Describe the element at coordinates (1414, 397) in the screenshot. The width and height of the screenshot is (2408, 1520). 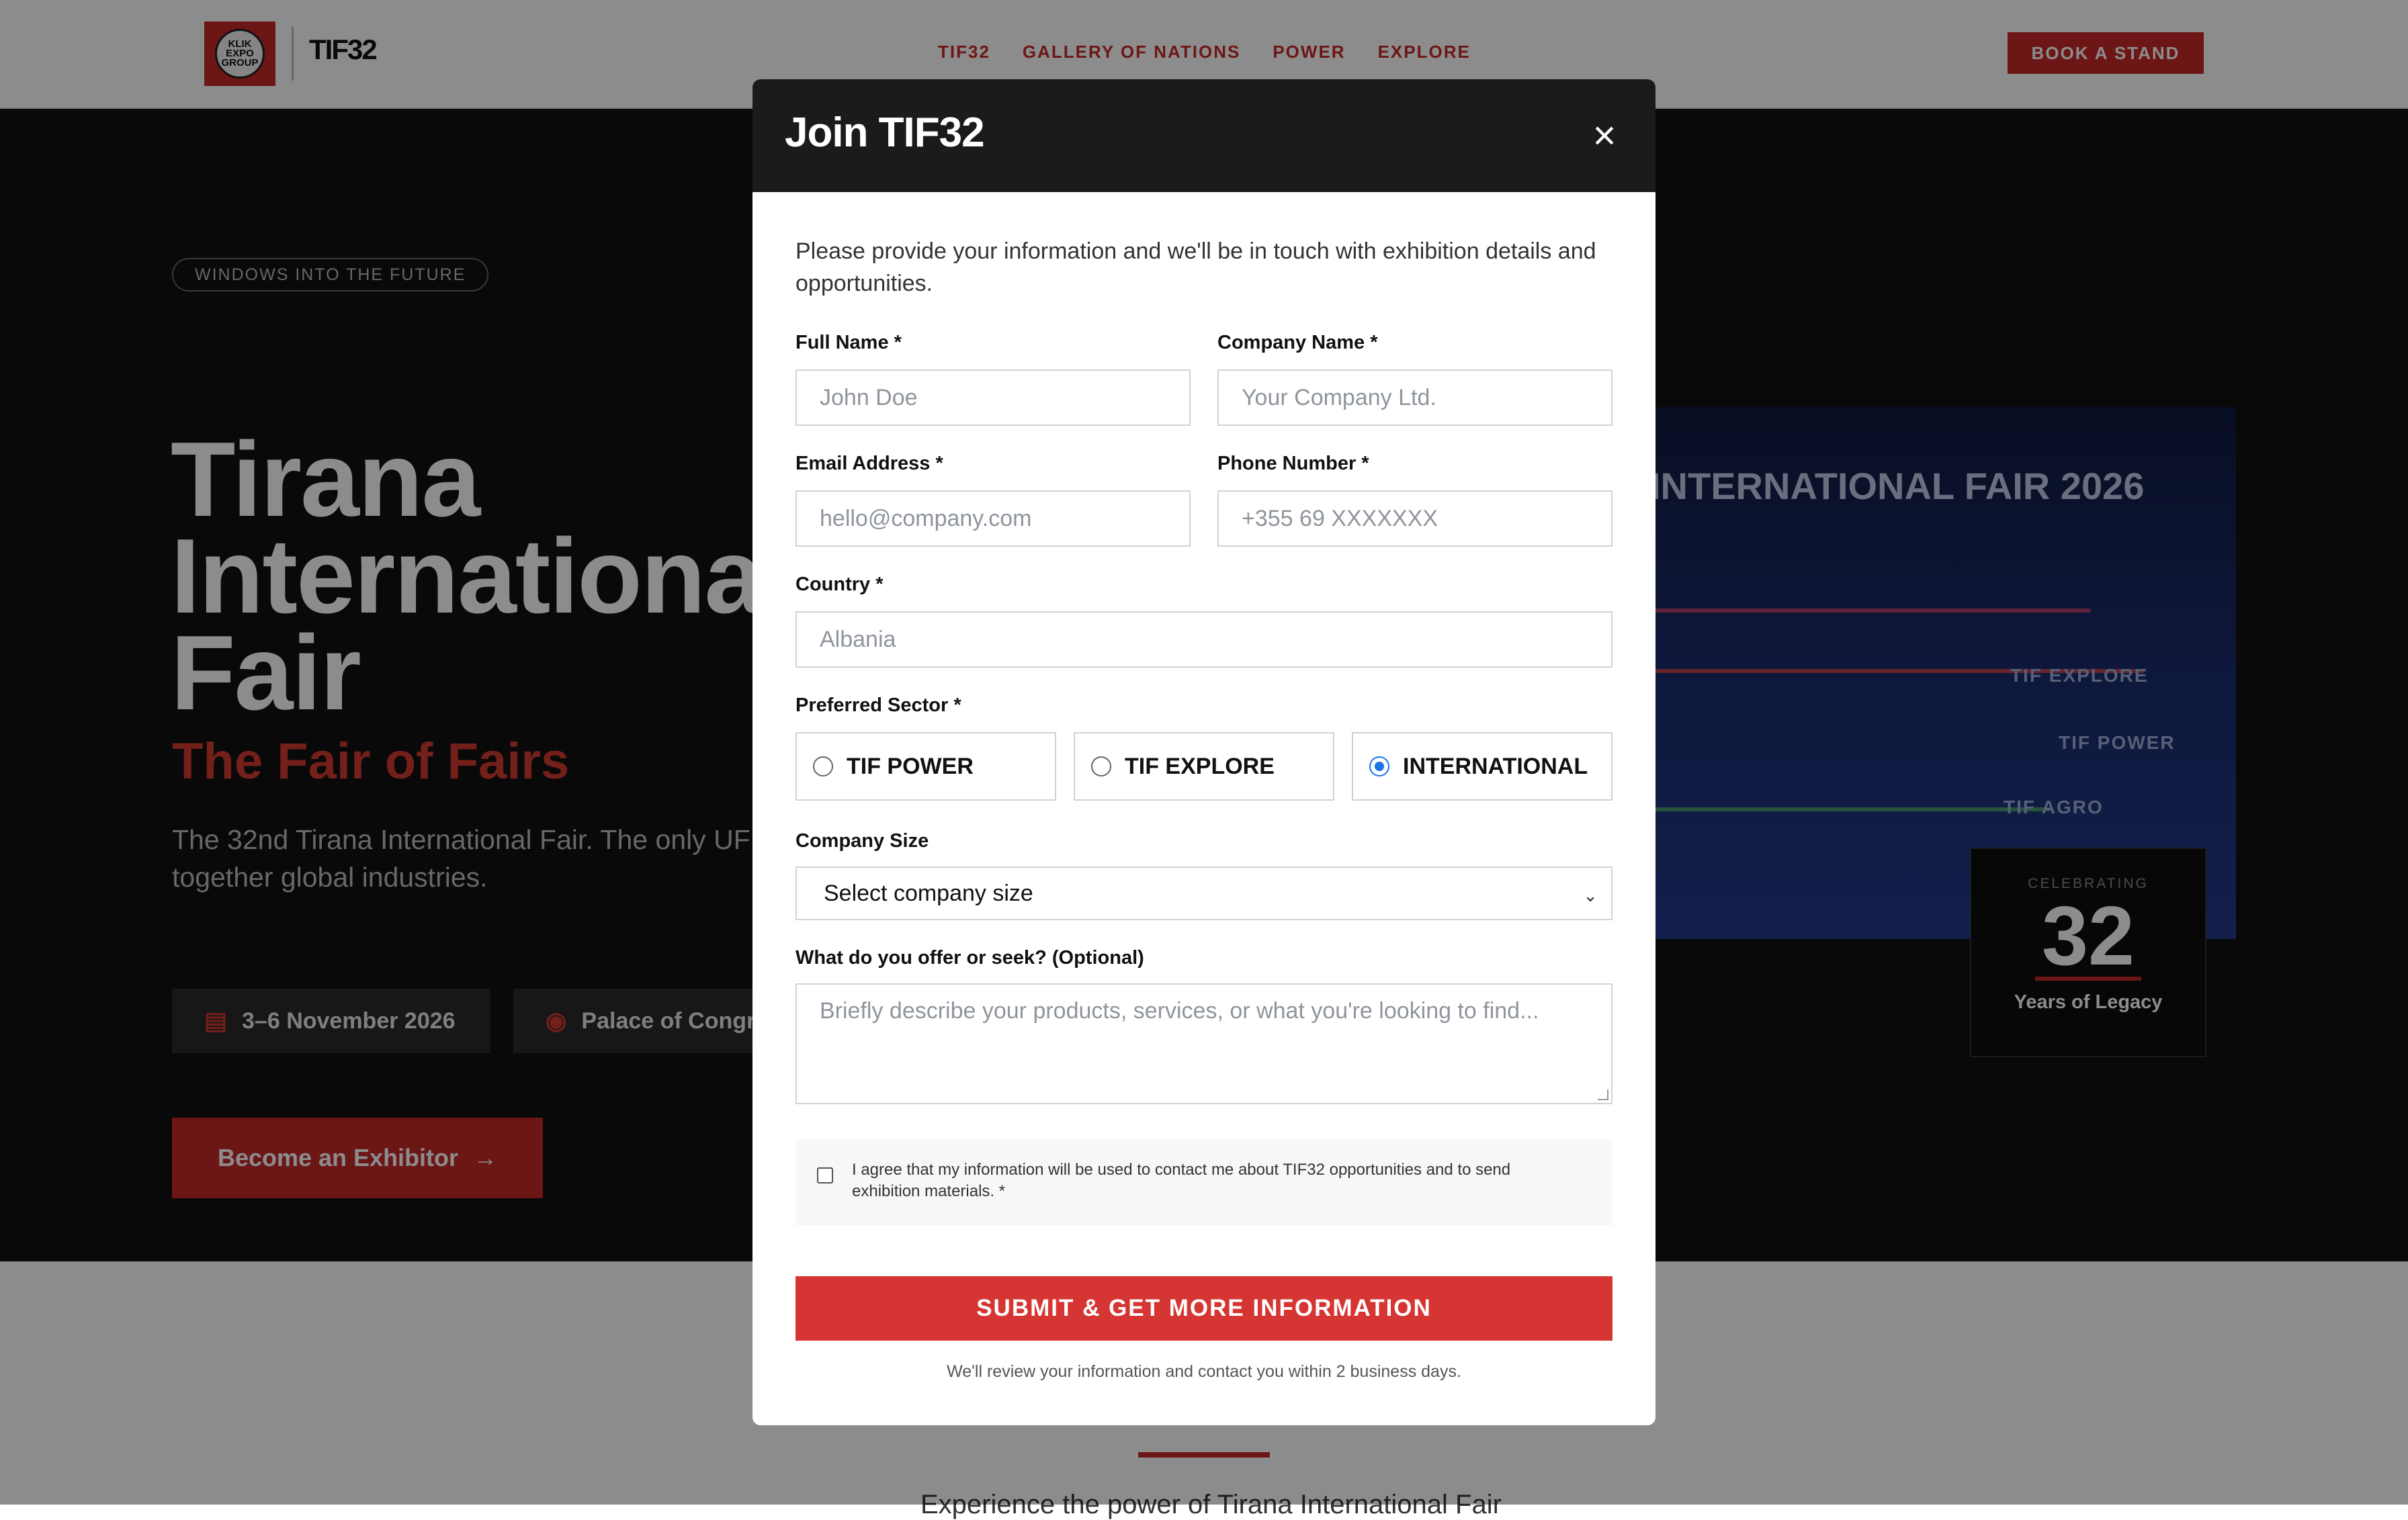
I see `company-name-input: Your Company Ltd.` at that location.